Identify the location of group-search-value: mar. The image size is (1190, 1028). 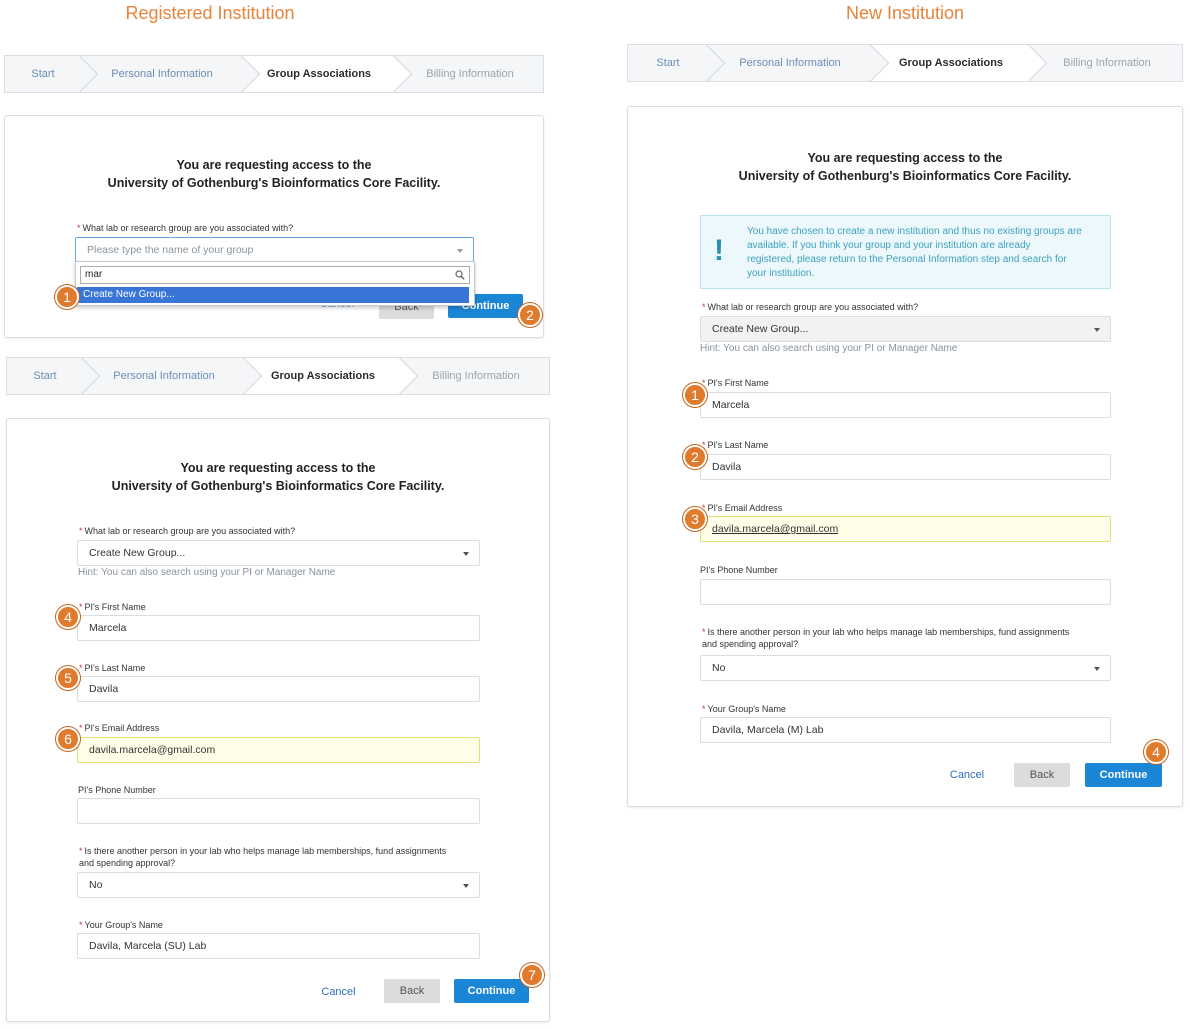
(94, 274).